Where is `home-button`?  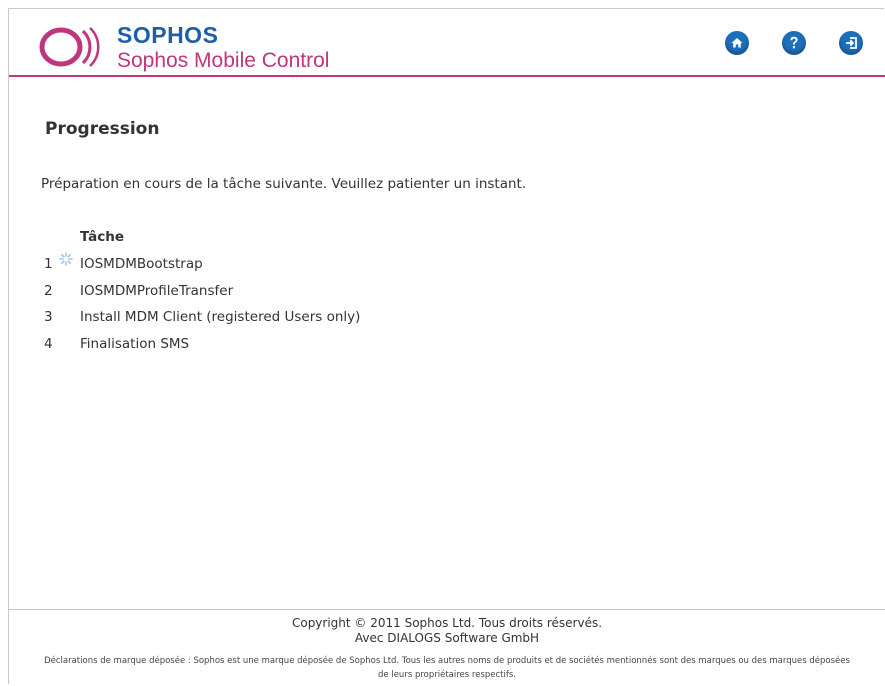
home-button is located at coordinates (737, 43).